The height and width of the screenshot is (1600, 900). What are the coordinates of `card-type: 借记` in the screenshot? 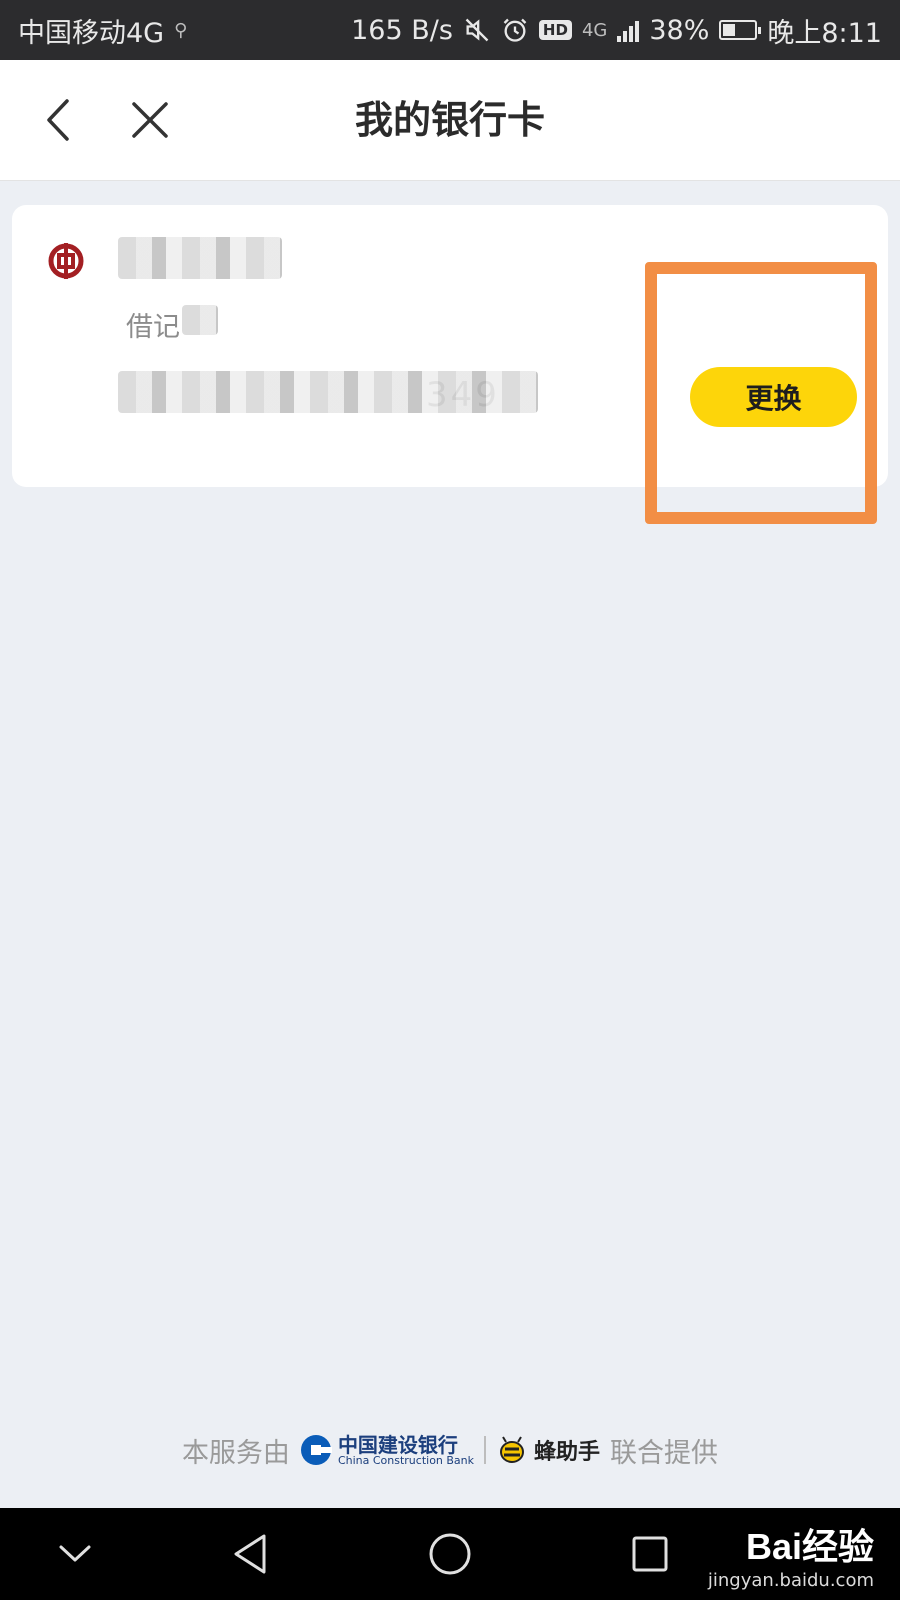 It's located at (153, 324).